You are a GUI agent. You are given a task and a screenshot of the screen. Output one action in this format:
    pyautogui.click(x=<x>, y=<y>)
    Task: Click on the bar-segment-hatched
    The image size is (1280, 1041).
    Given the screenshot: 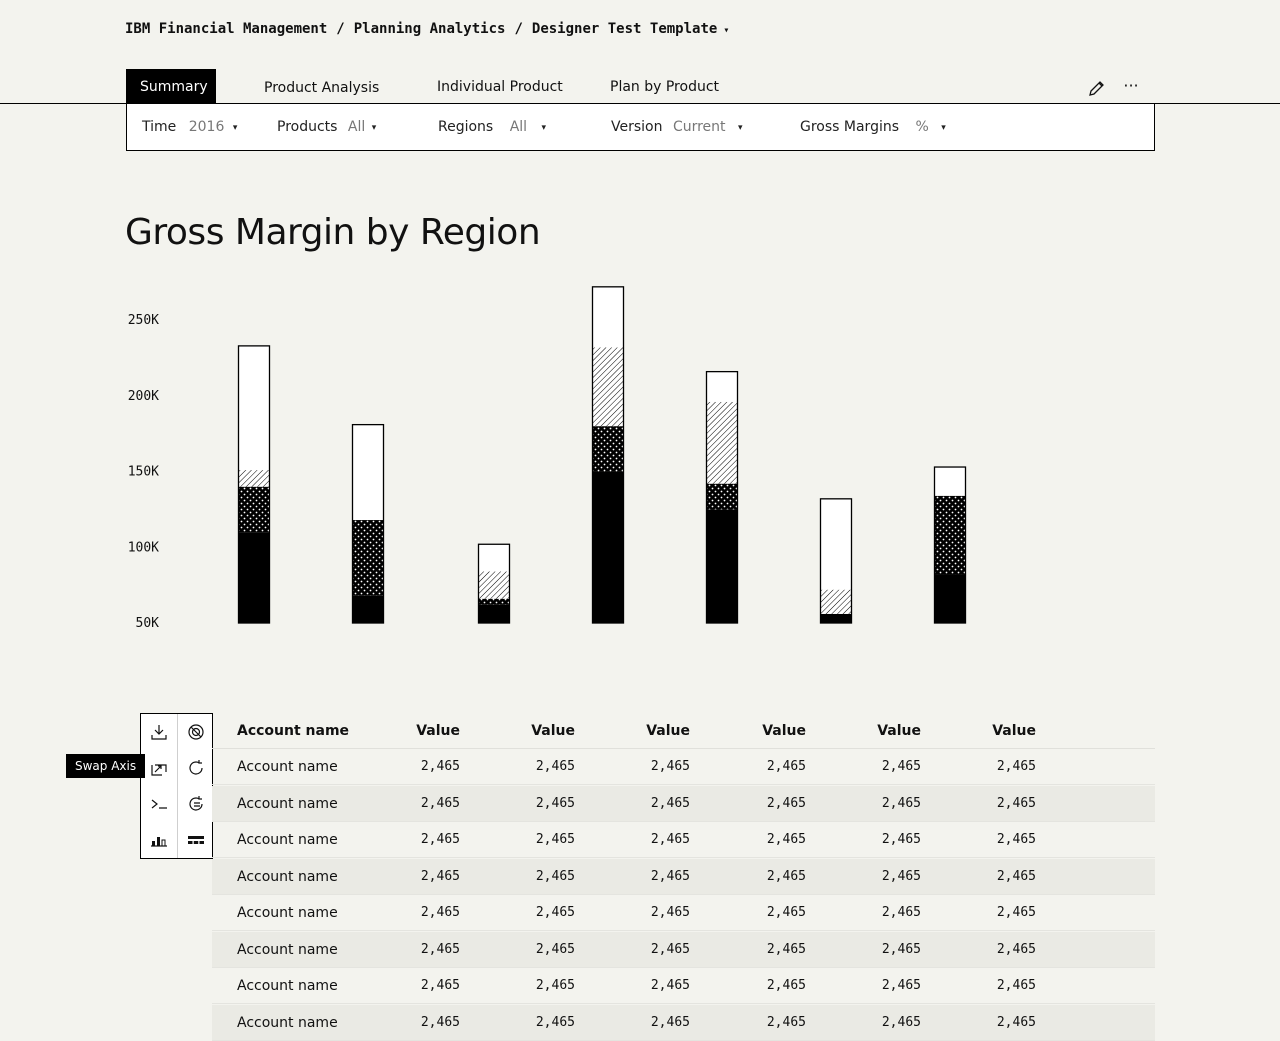 What is the action you would take?
    pyautogui.click(x=722, y=442)
    